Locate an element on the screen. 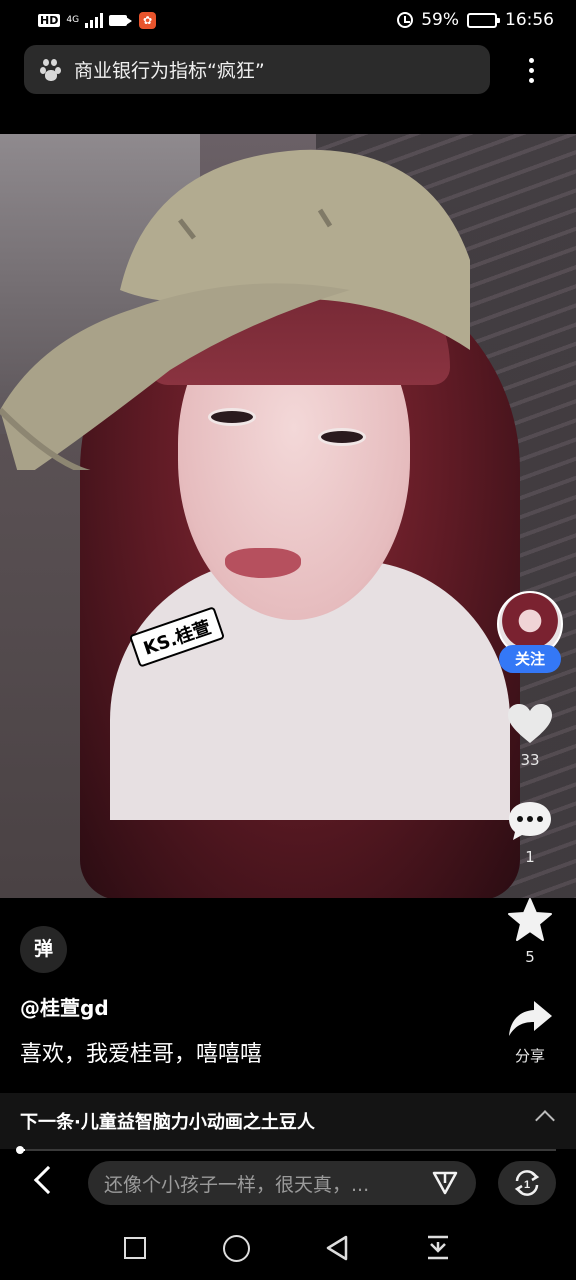 This screenshot has width=576, height=1280. next-video-title: 下一条·儿童益智脑力小动画之土豆人 is located at coordinates (167, 1122).